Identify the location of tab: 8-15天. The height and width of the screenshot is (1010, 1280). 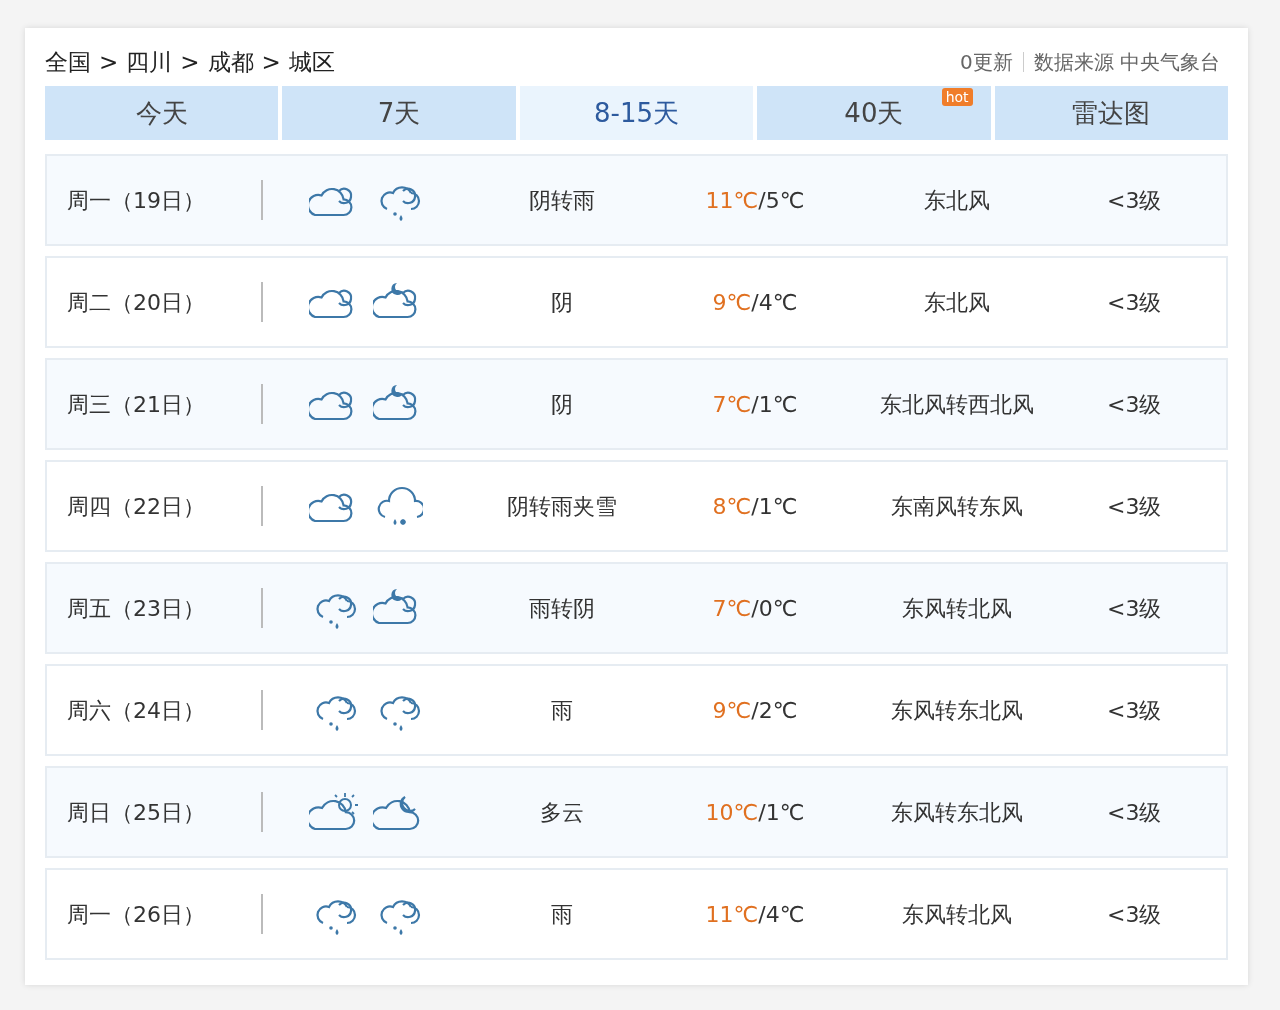
(636, 113).